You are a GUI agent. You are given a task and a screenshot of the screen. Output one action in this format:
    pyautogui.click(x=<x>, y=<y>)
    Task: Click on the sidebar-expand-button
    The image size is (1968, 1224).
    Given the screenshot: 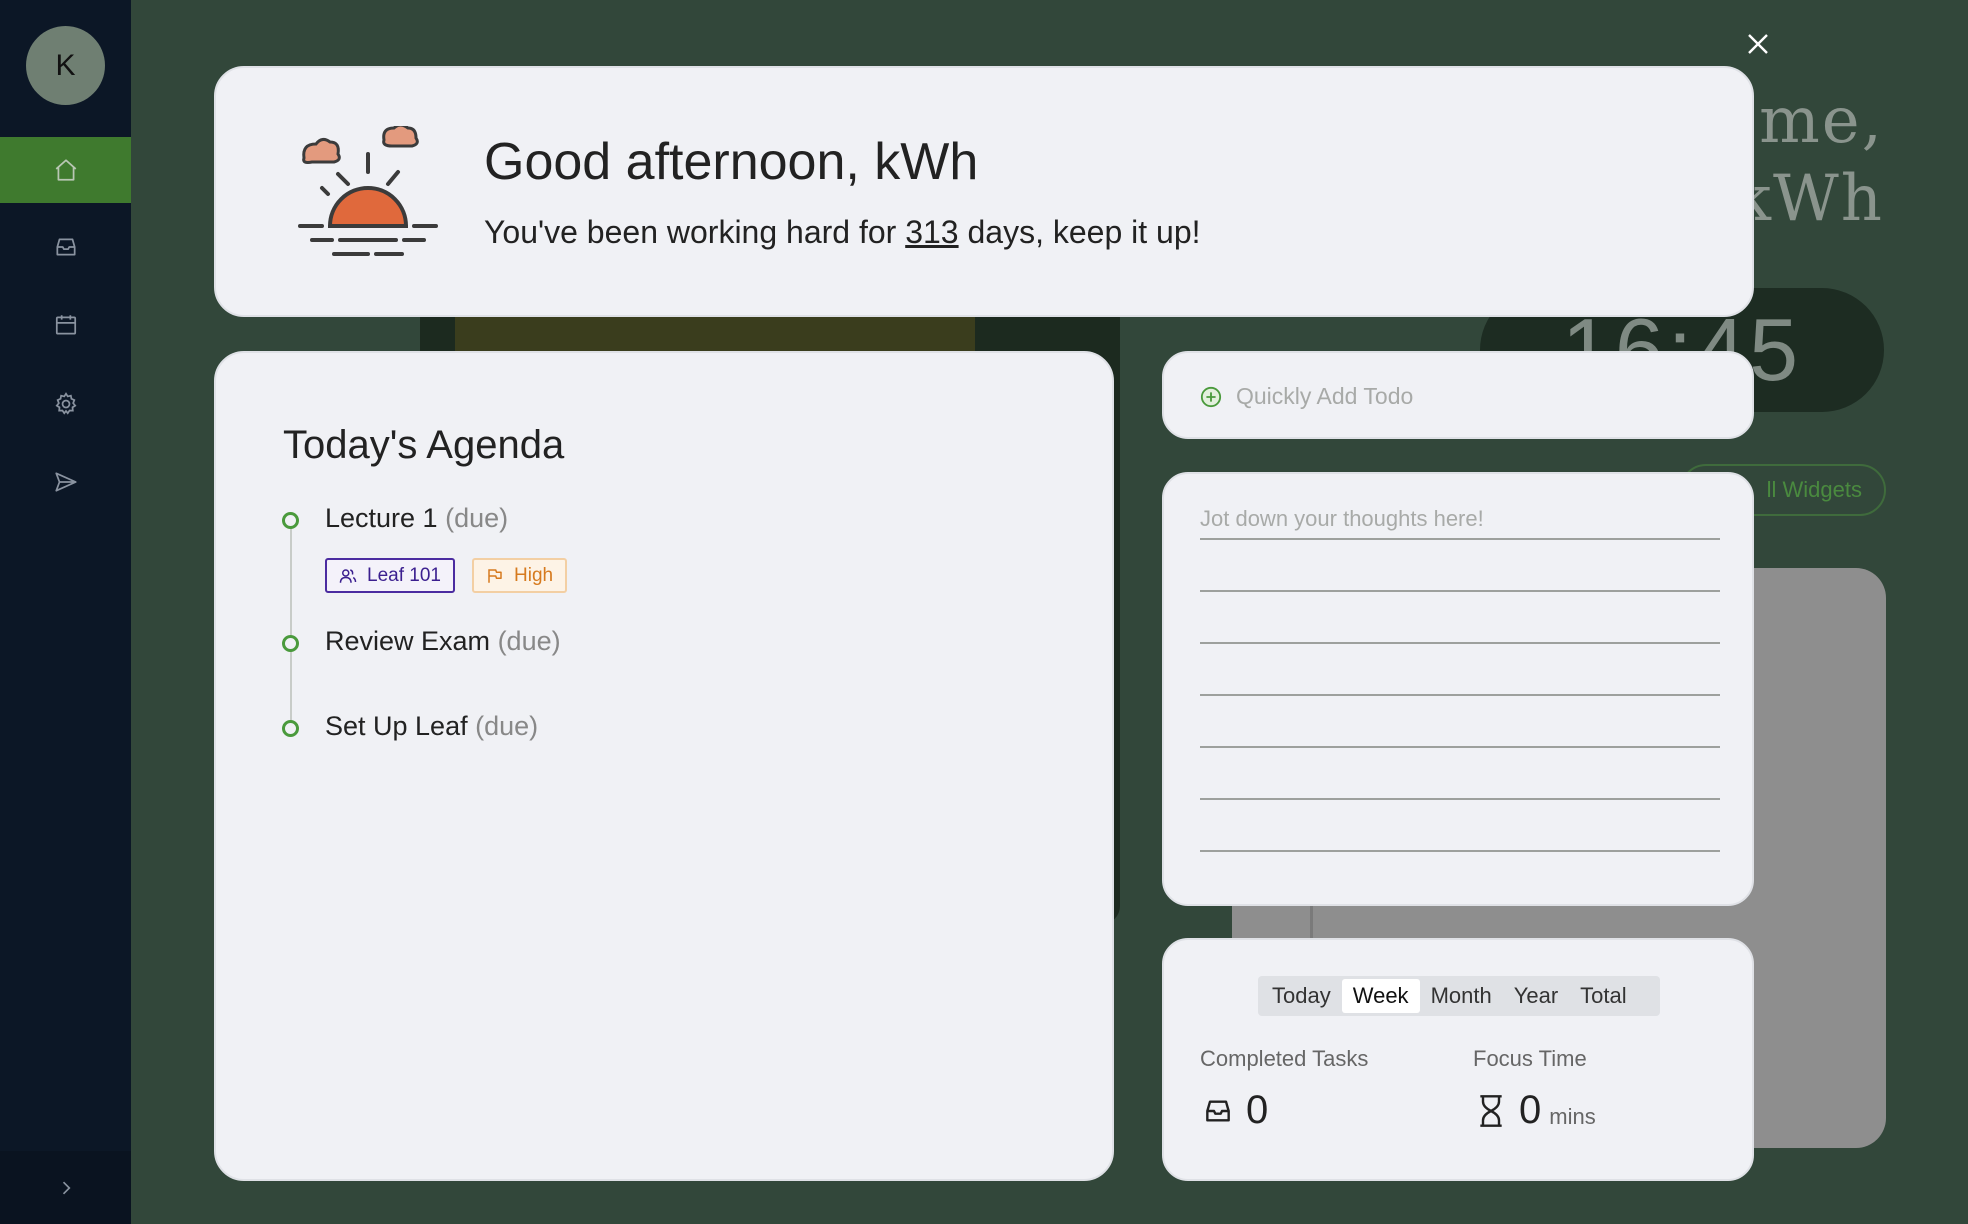 What is the action you would take?
    pyautogui.click(x=65, y=1187)
    